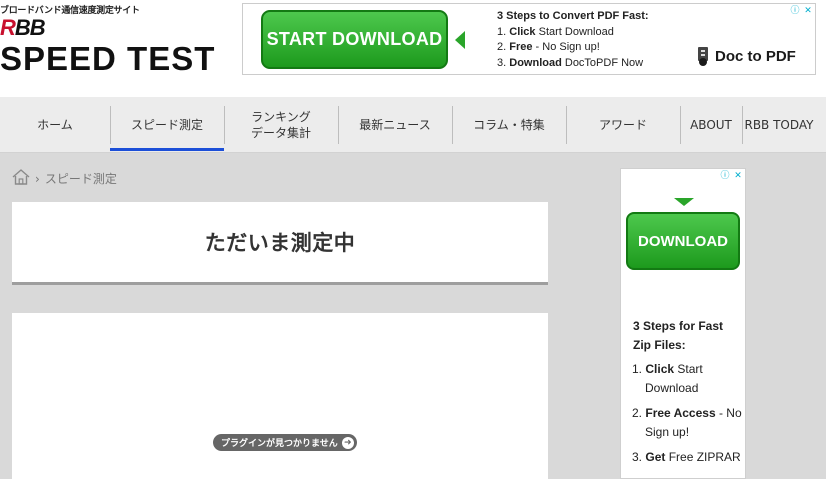 This screenshot has height=479, width=826. I want to click on ad-step: 2. Free - No Sign up!, so click(548, 47).